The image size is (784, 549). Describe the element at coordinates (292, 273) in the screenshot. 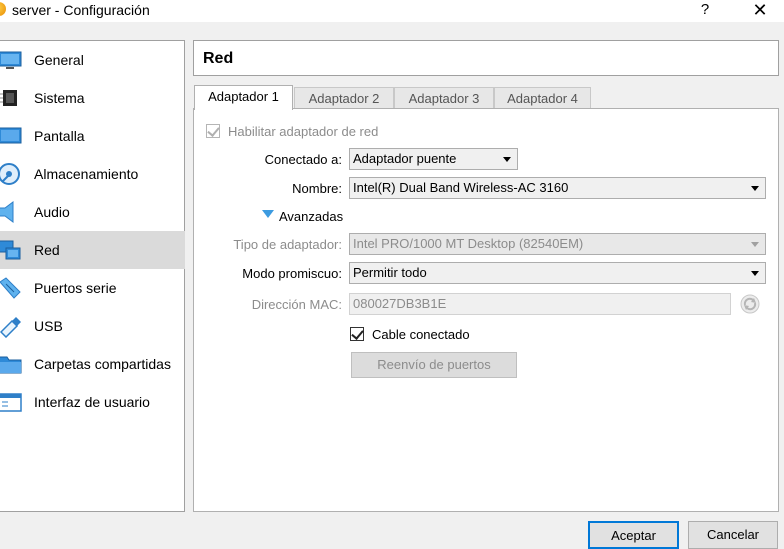

I see `promiscuous-mode-label: Modo promiscuo:` at that location.